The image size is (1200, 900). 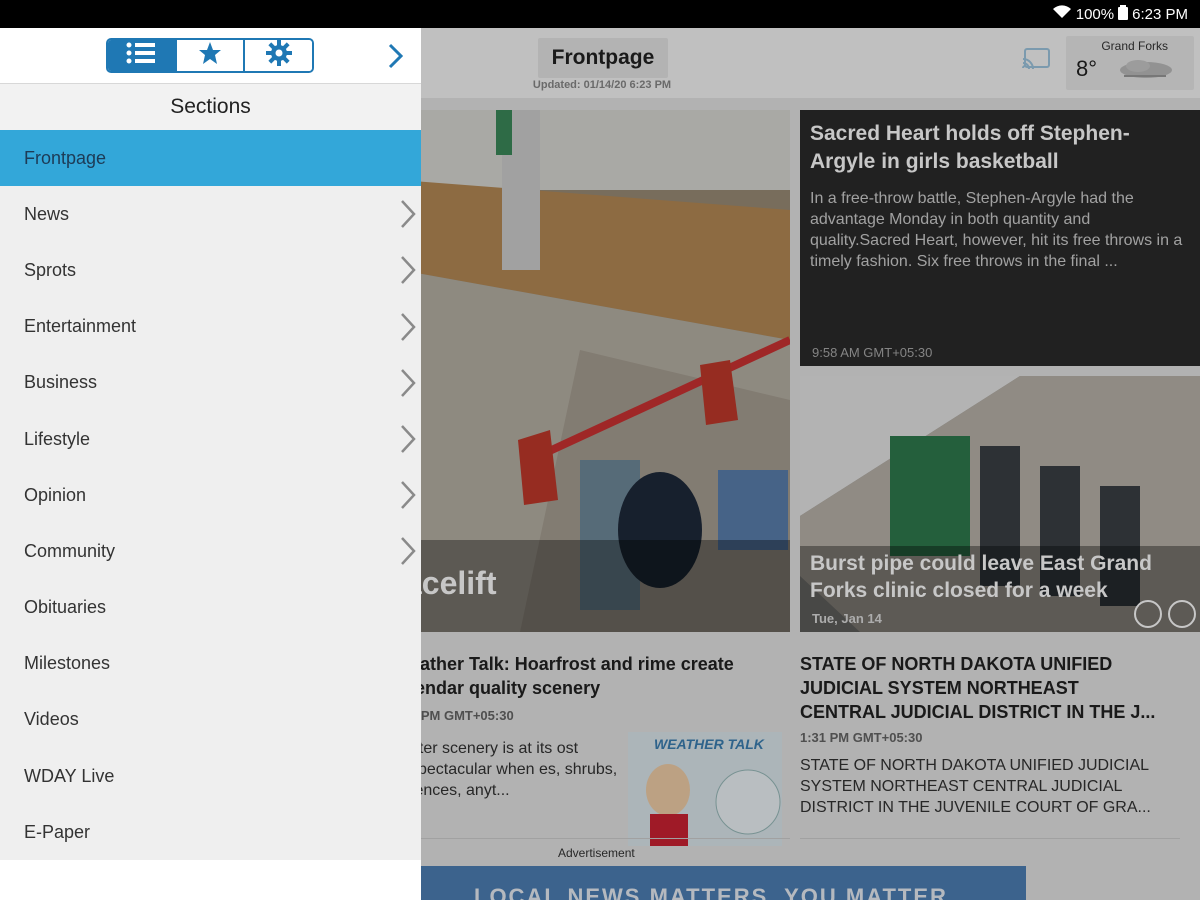 I want to click on sidebar-item-opinion: Opinion, so click(x=210, y=495).